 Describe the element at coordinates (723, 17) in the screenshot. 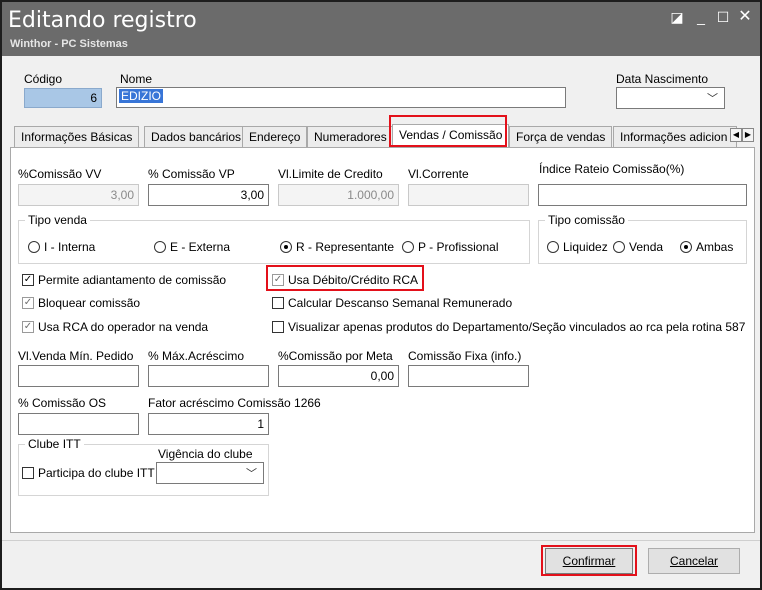

I see `maximize-icon: ☐` at that location.